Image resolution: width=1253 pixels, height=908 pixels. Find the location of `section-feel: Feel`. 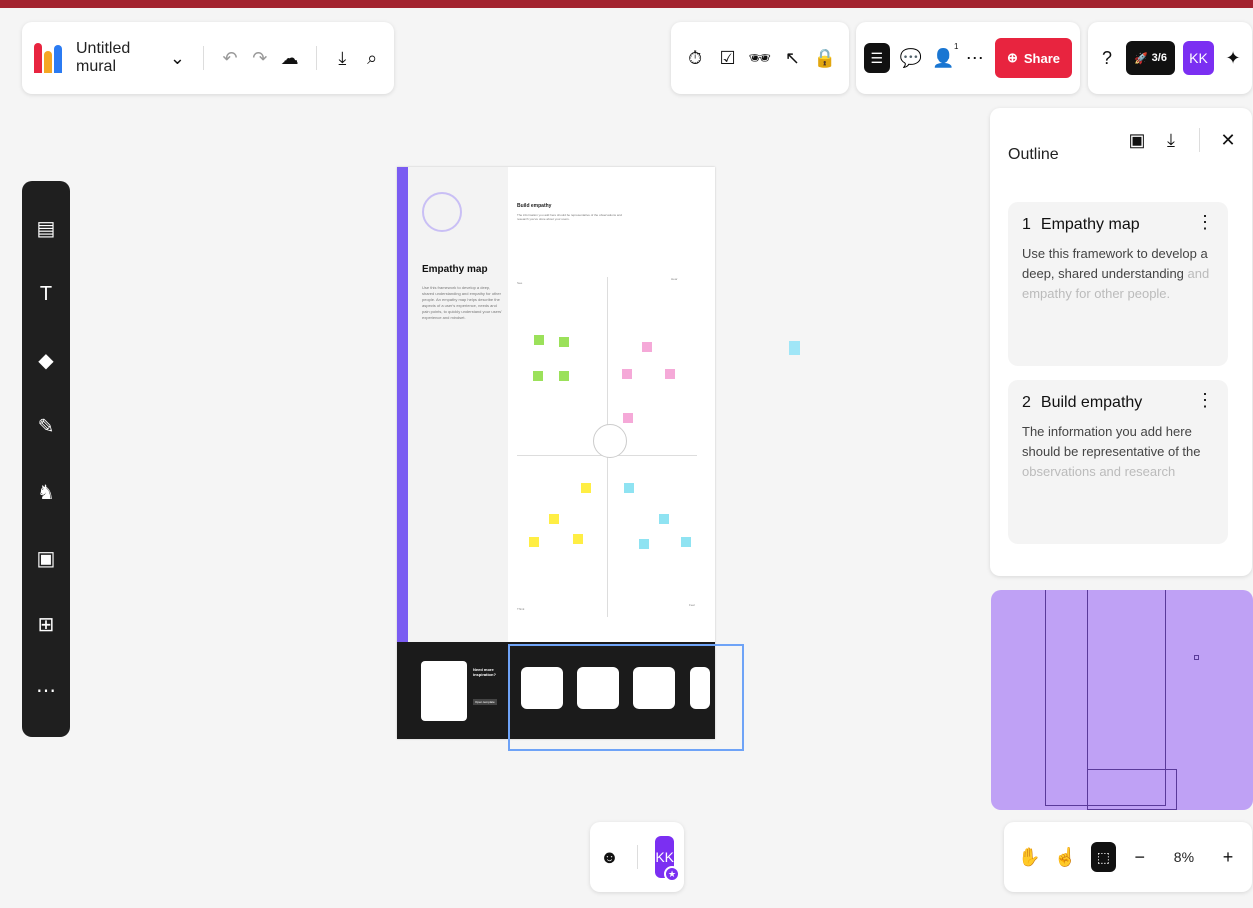

section-feel: Feel is located at coordinates (692, 605).